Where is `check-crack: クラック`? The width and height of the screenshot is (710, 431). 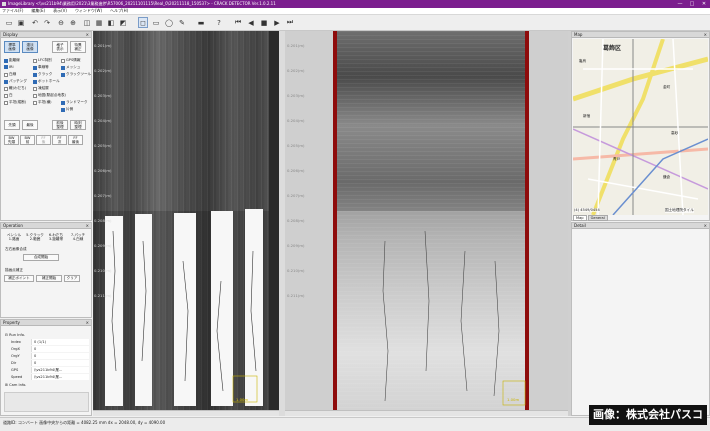 check-crack: クラック is located at coordinates (42, 74).